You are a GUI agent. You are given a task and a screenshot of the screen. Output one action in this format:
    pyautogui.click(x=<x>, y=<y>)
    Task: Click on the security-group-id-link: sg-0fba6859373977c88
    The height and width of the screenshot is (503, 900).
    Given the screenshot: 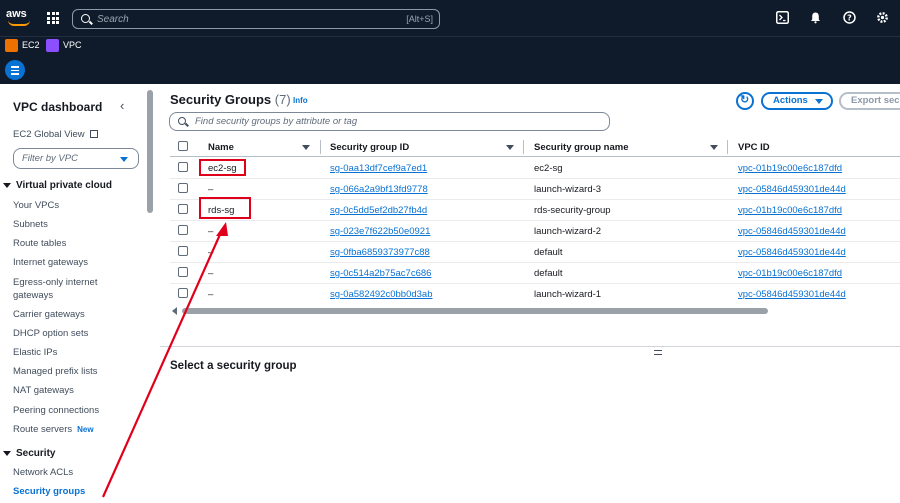 What is the action you would take?
    pyautogui.click(x=380, y=252)
    